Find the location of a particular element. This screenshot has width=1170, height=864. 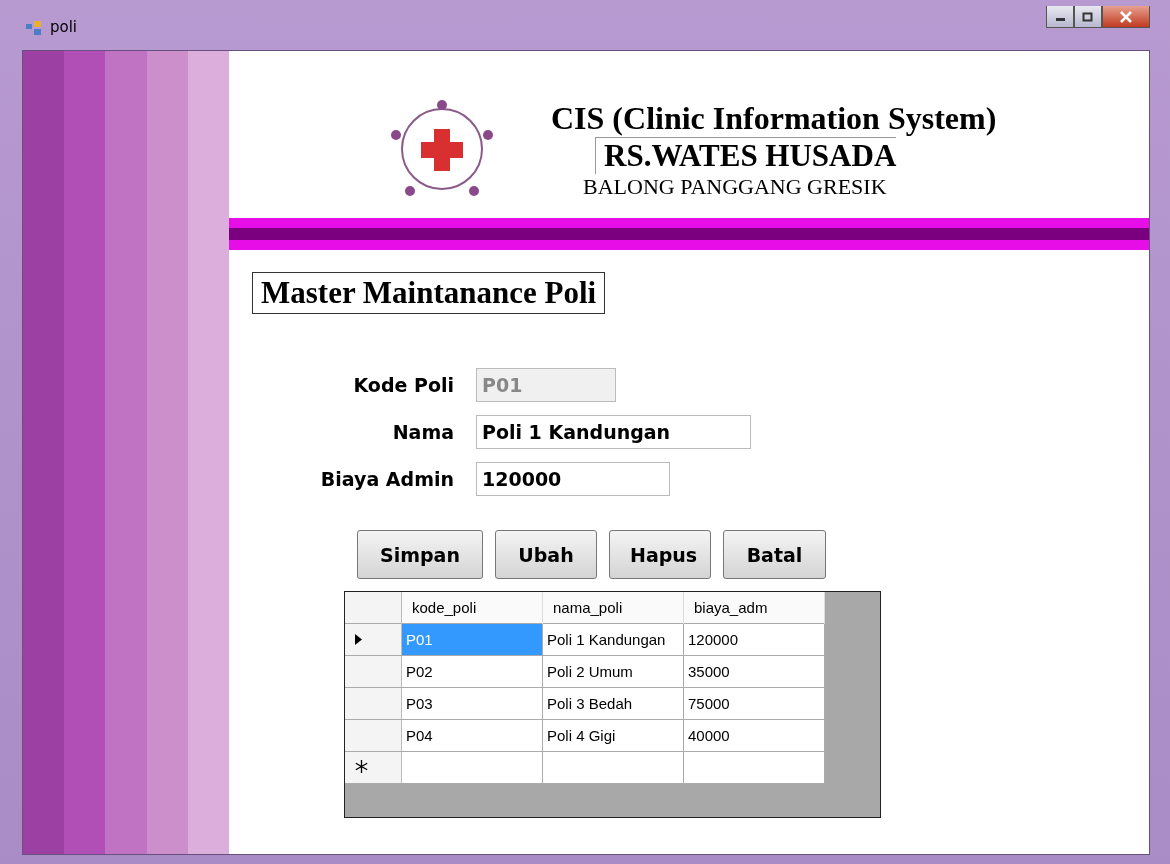

minimize-icon is located at coordinates (1060, 19).